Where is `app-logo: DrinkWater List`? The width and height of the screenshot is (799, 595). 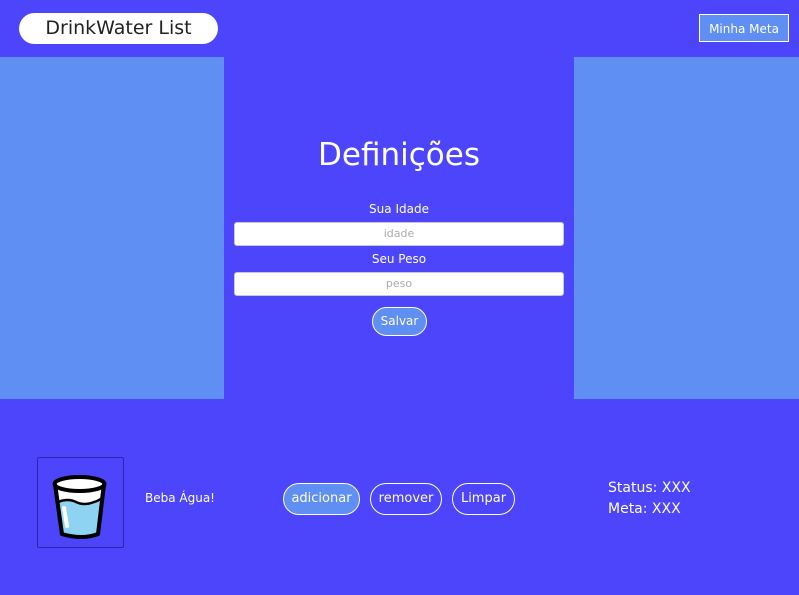 app-logo: DrinkWater List is located at coordinates (118, 28).